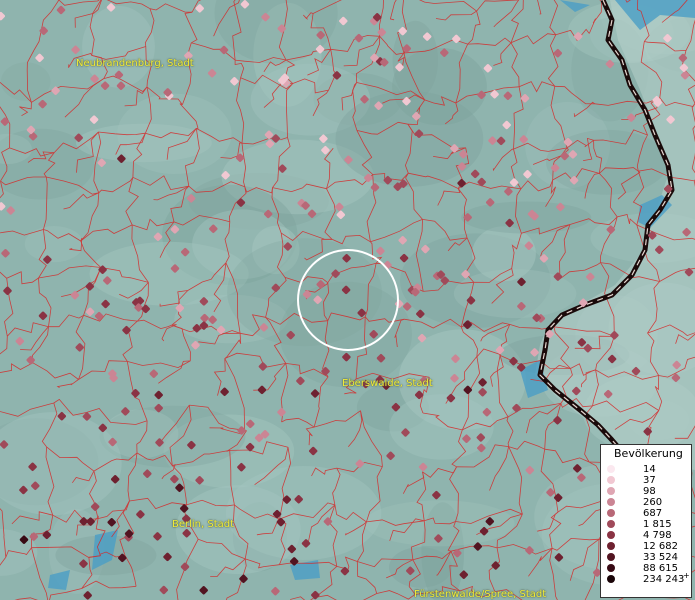 This screenshot has height=600, width=695. I want to click on legend-value: 12 682, so click(660, 546).